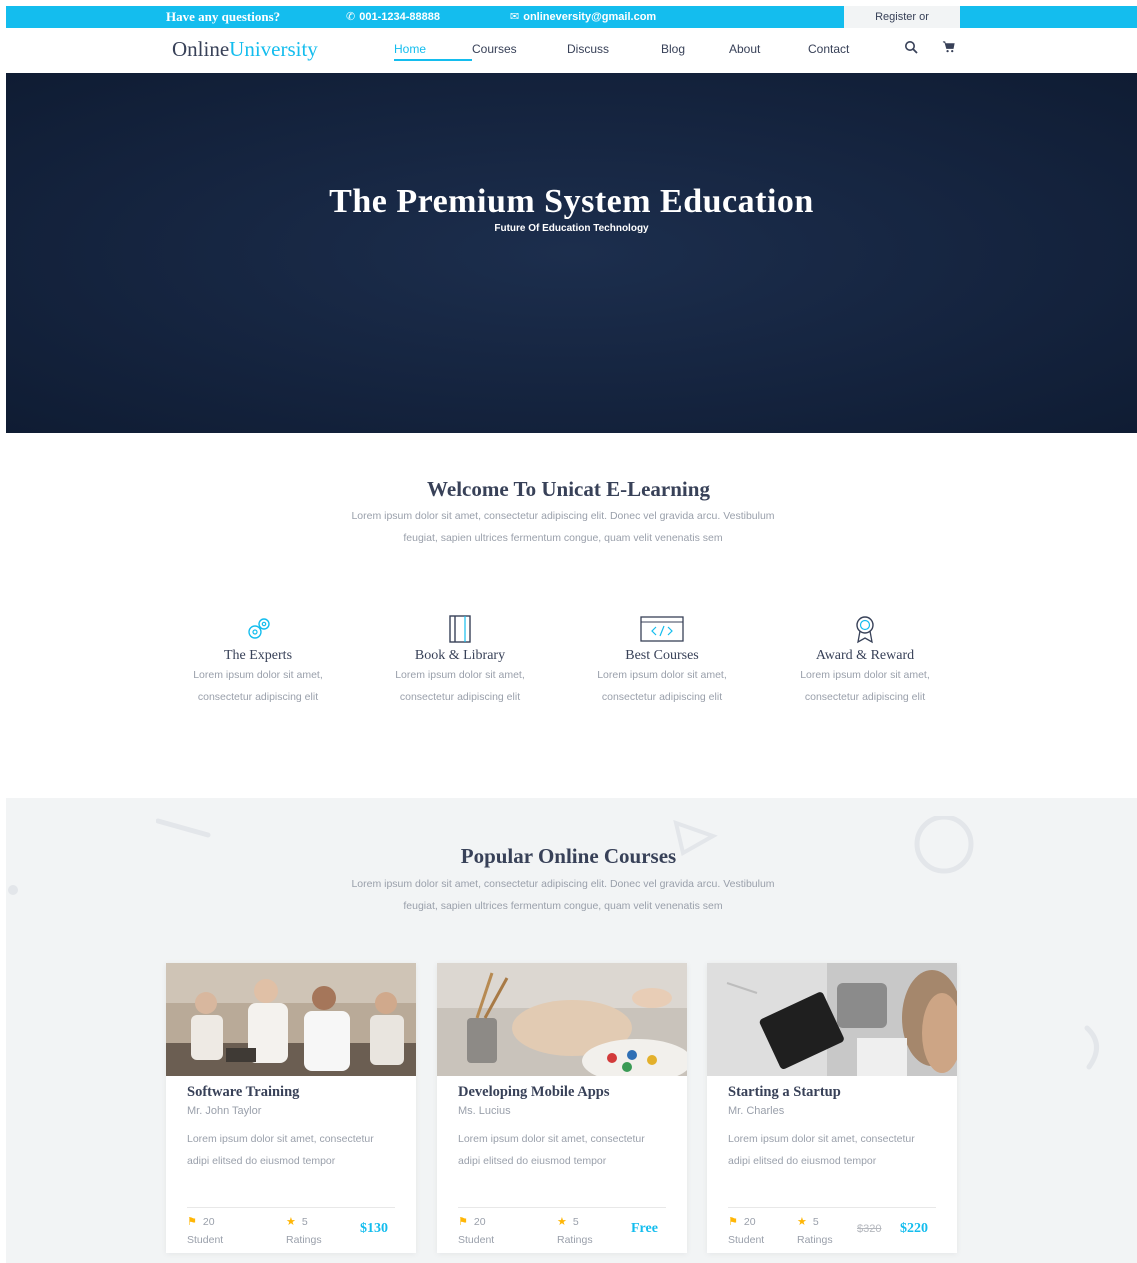  I want to click on nav-menu: Home Courses Discuss Blog About Contact, so click(636, 51).